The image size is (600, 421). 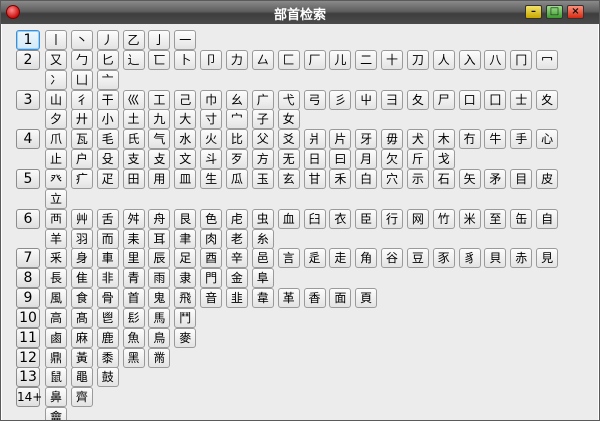 What do you see at coordinates (211, 238) in the screenshot?
I see `radical-button: 肉` at bounding box center [211, 238].